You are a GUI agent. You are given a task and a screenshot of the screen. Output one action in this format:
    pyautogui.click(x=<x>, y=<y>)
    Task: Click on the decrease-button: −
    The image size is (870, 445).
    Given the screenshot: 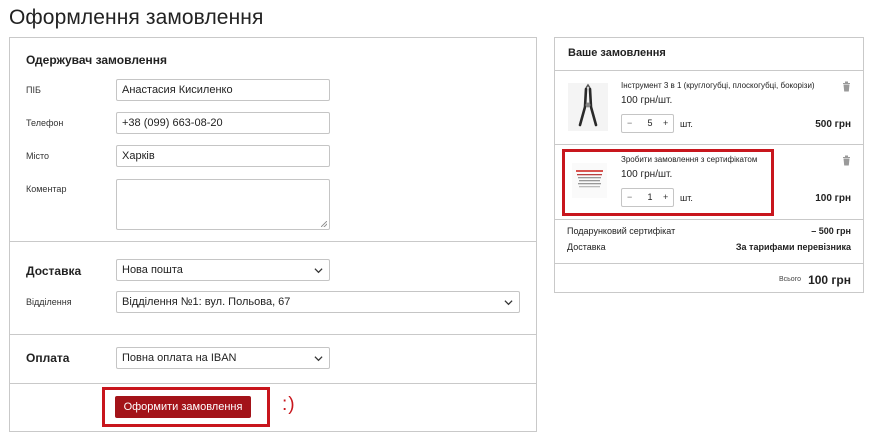 What is the action you would take?
    pyautogui.click(x=629, y=123)
    